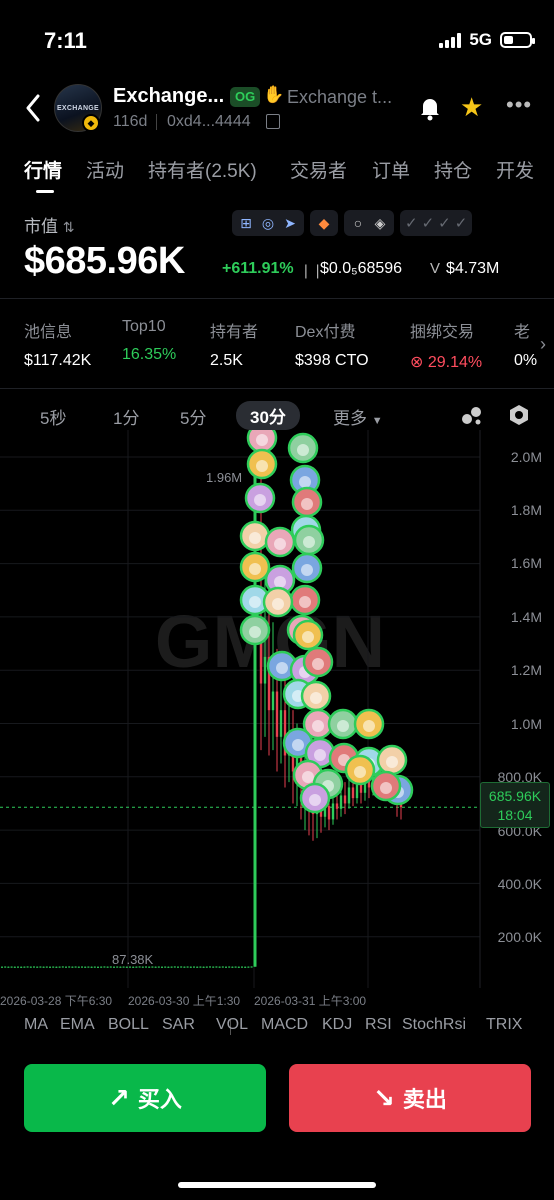  Describe the element at coordinates (193, 416) in the screenshot. I see `interval-5m: 5分` at that location.